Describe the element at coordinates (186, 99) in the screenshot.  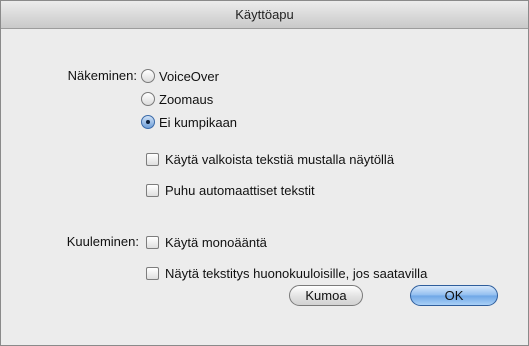
I see `radio-zoom-label: Zoomaus` at that location.